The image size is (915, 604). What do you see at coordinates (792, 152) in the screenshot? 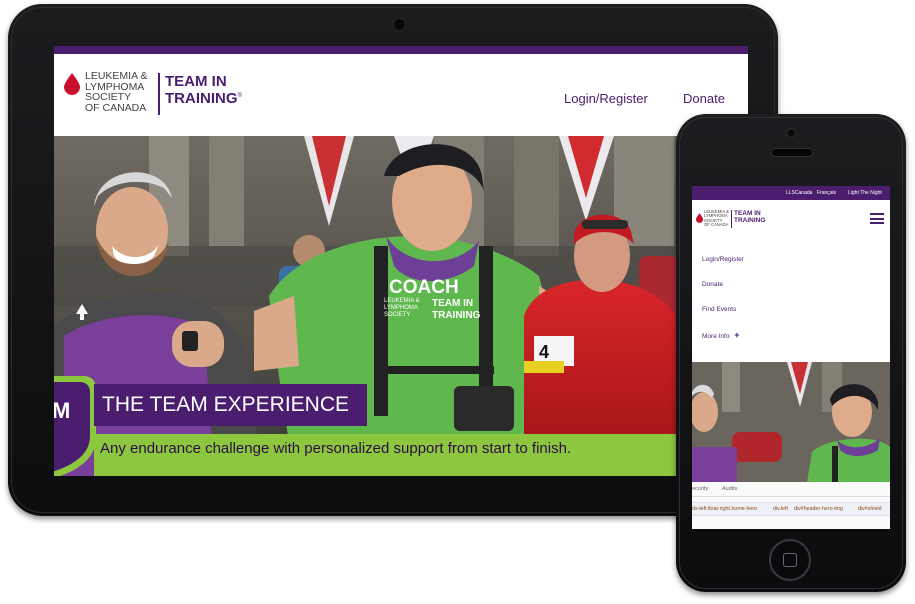
I see `phone-speaker` at bounding box center [792, 152].